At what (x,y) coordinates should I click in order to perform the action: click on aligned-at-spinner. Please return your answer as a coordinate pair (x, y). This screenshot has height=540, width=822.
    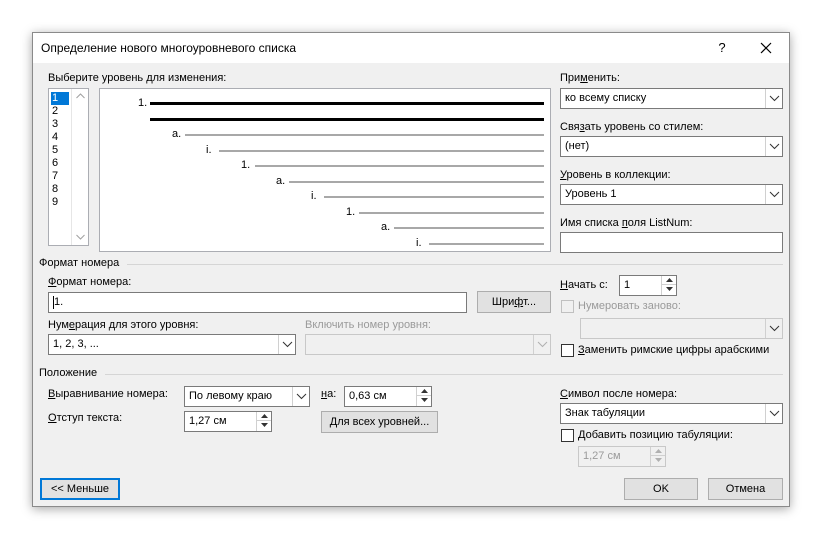
    Looking at the image, I should click on (423, 396).